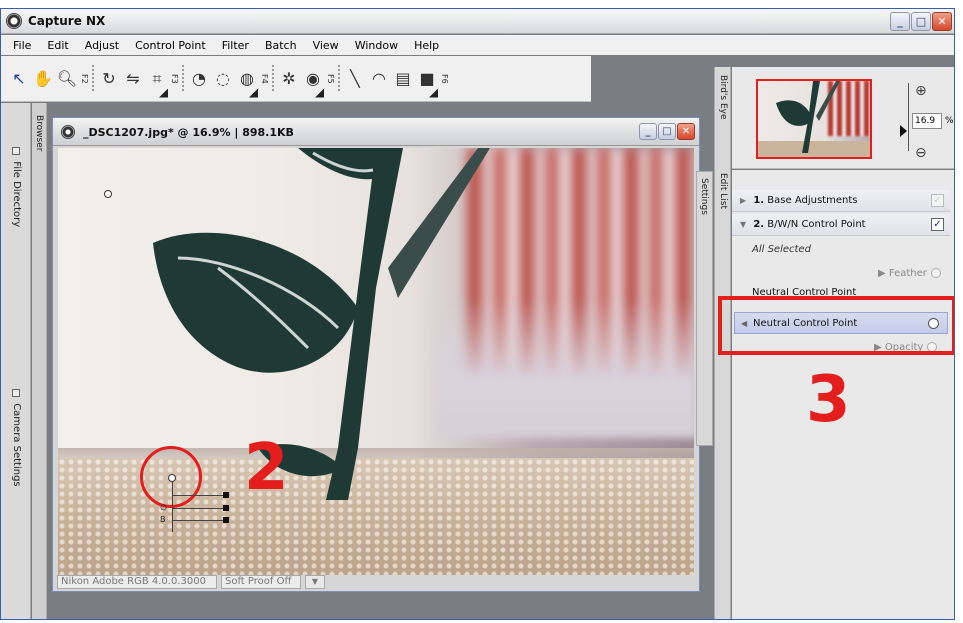 The image size is (963, 623). I want to click on expand-triangle-icon: ▶, so click(743, 200).